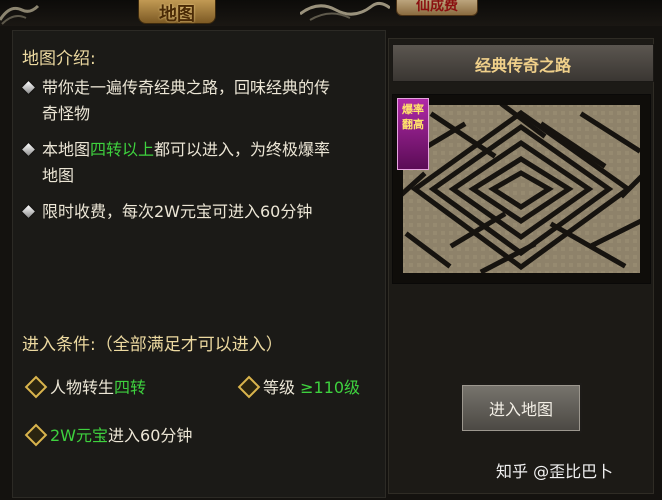 The width and height of the screenshot is (662, 500). I want to click on dragon-ornament-left-icon, so click(20, 14).